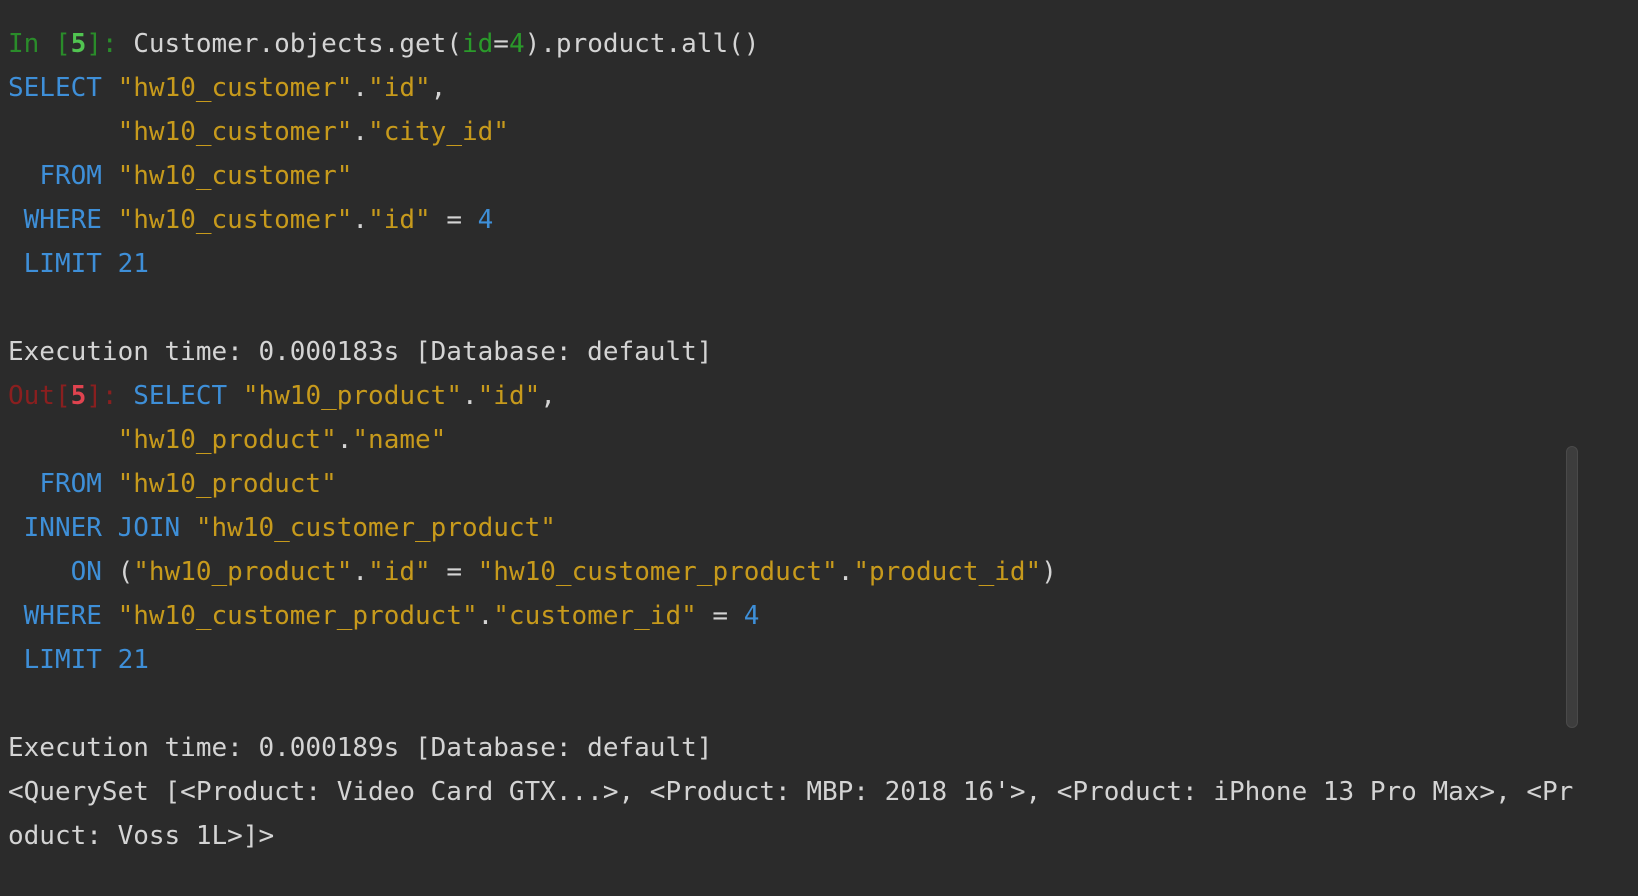  Describe the element at coordinates (793, 528) in the screenshot. I see `sql2-join-line: INNER JOIN "hw10_customer_product"` at that location.